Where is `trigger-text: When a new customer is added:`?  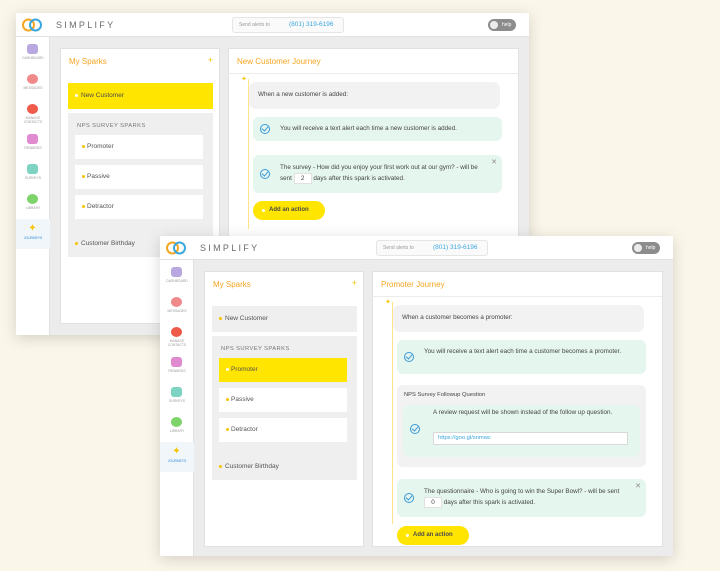 trigger-text: When a new customer is added: is located at coordinates (303, 94).